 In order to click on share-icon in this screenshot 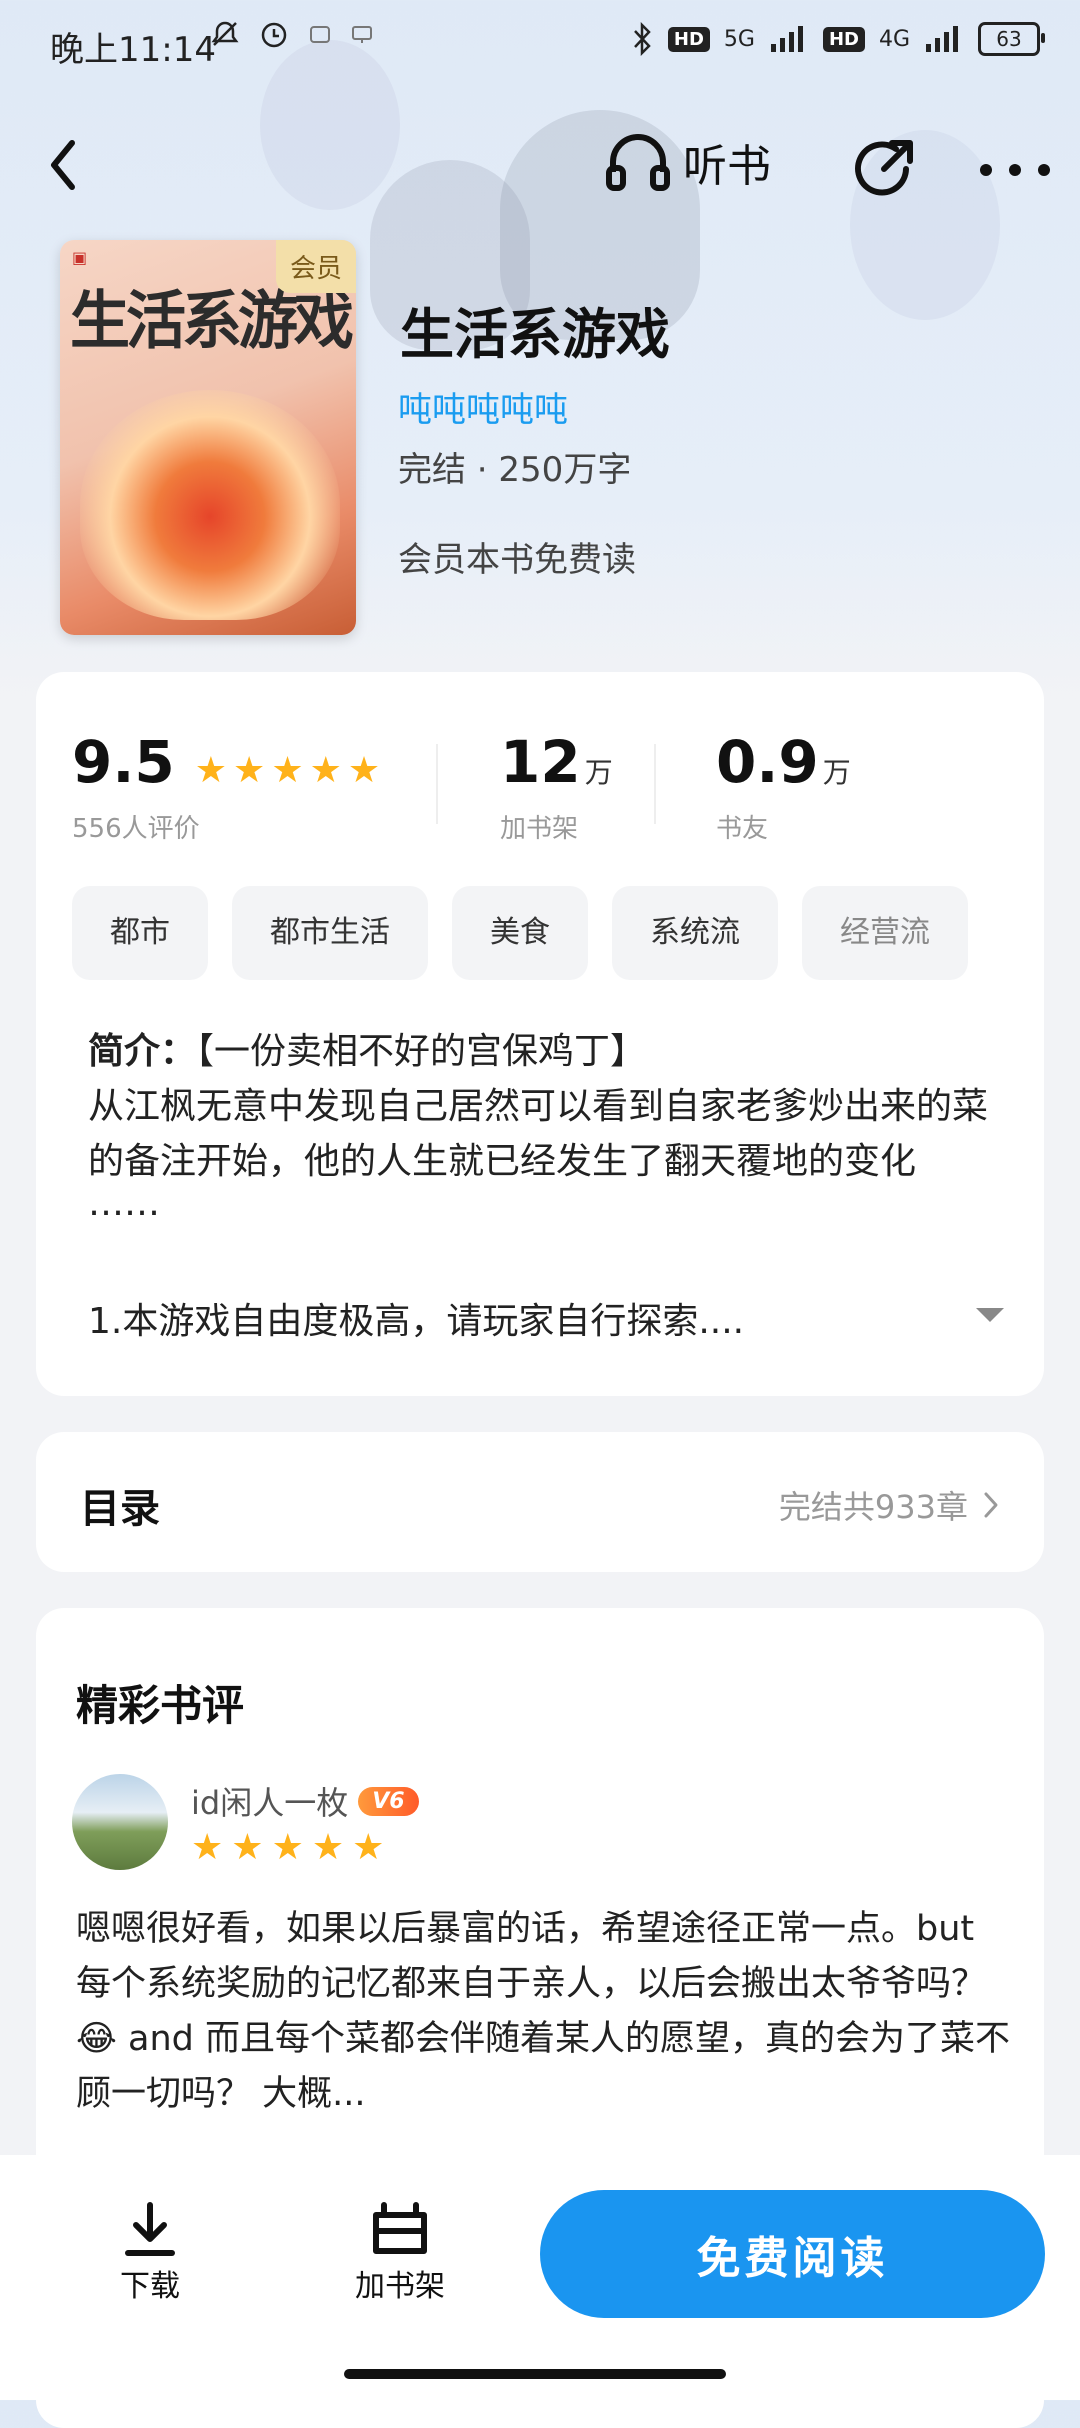, I will do `click(884, 168)`.